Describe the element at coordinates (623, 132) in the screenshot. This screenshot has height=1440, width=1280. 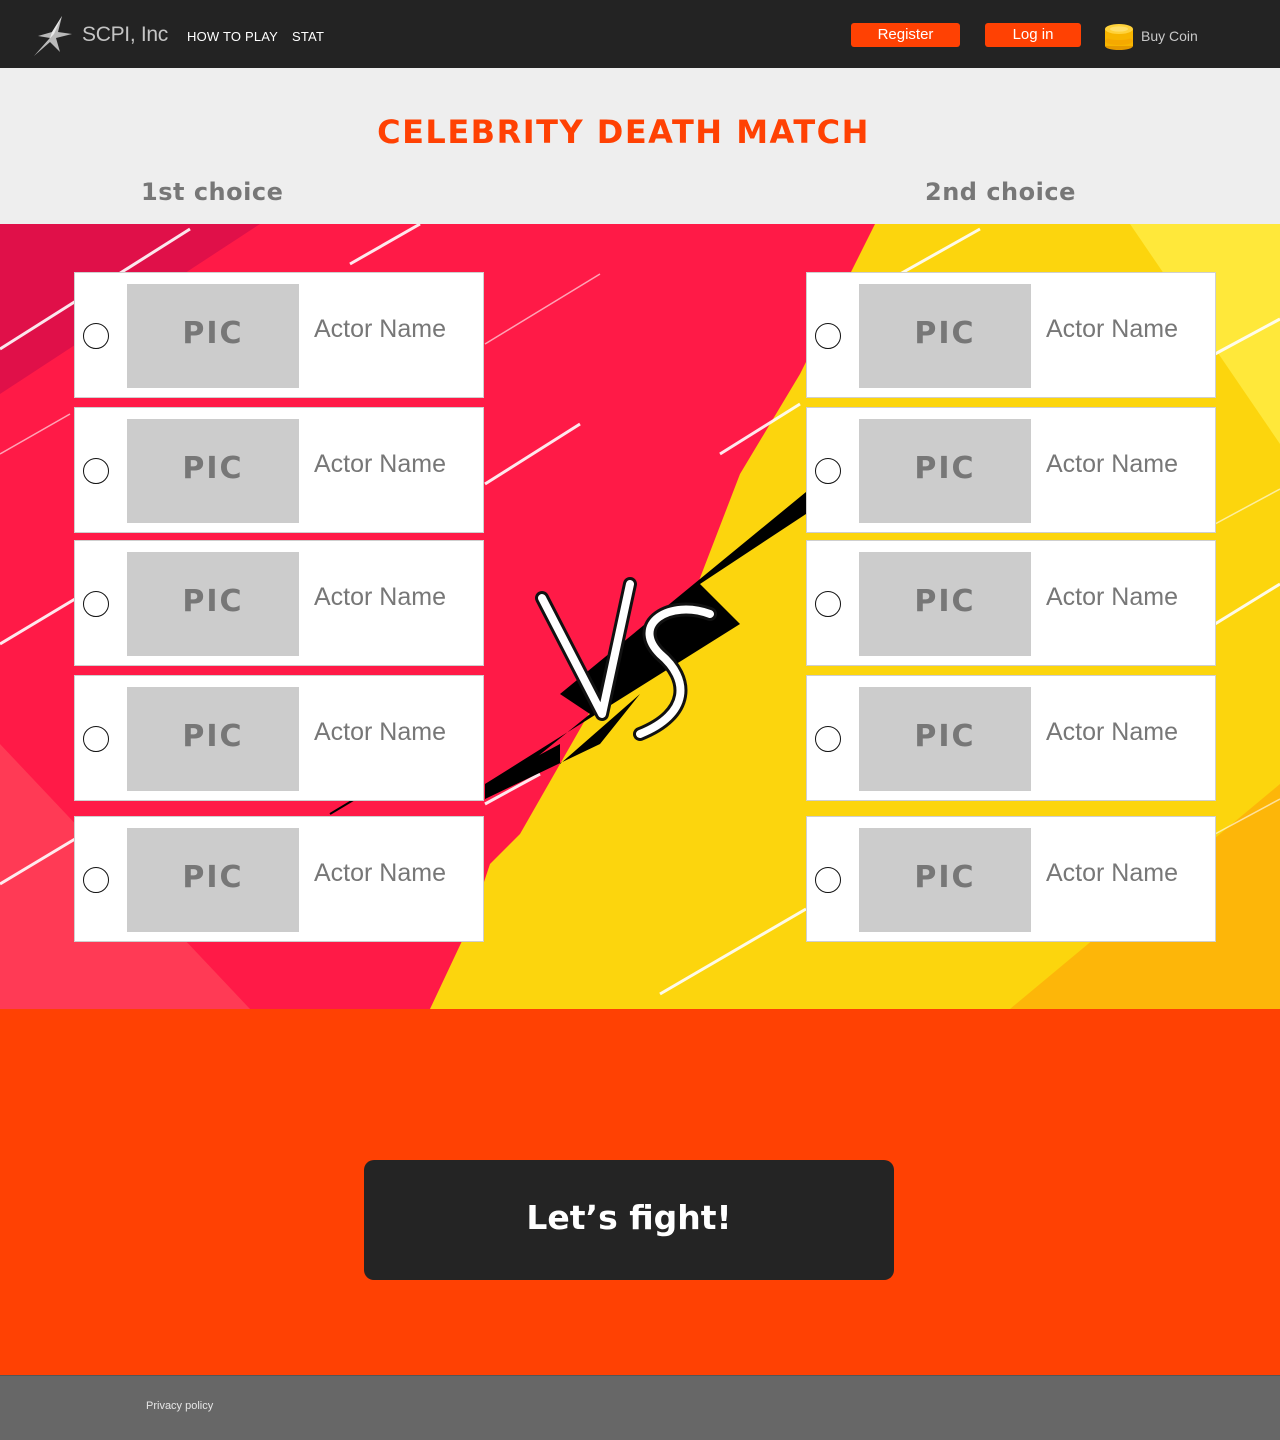
I see `page-title: CELEBRITY DEATH MATCH` at that location.